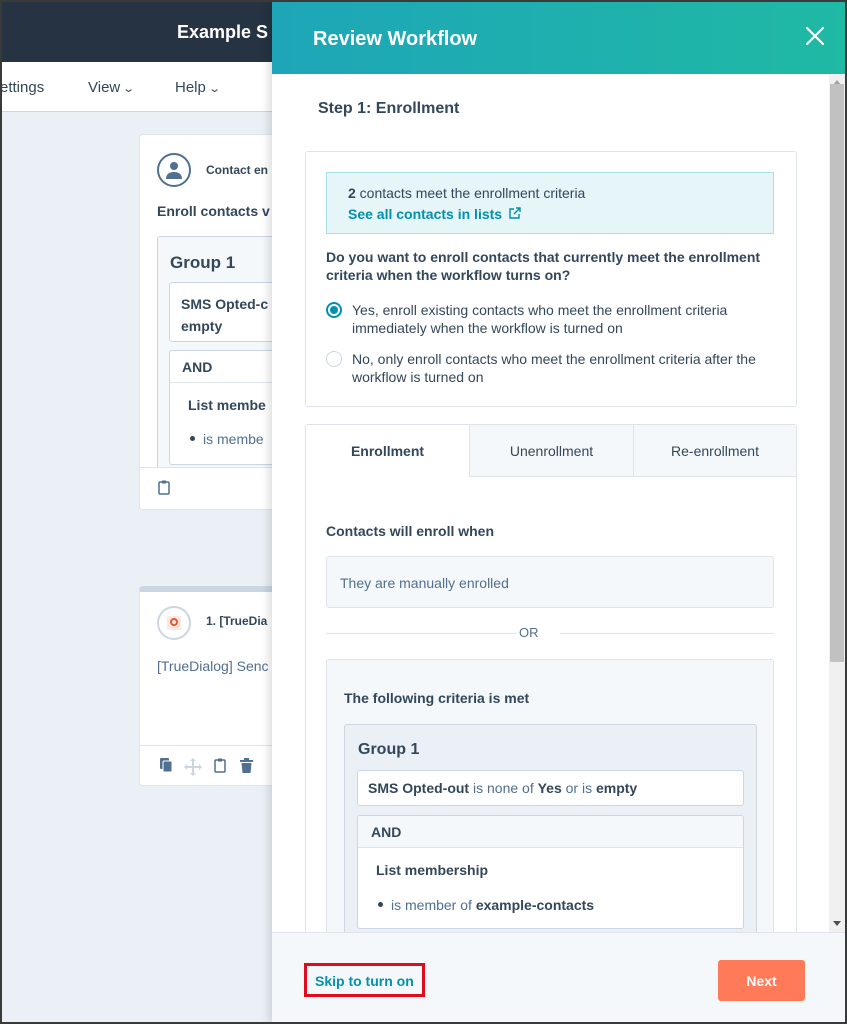 Image resolution: width=847 pixels, height=1024 pixels. Describe the element at coordinates (166, 767) in the screenshot. I see `copy-icon` at that location.